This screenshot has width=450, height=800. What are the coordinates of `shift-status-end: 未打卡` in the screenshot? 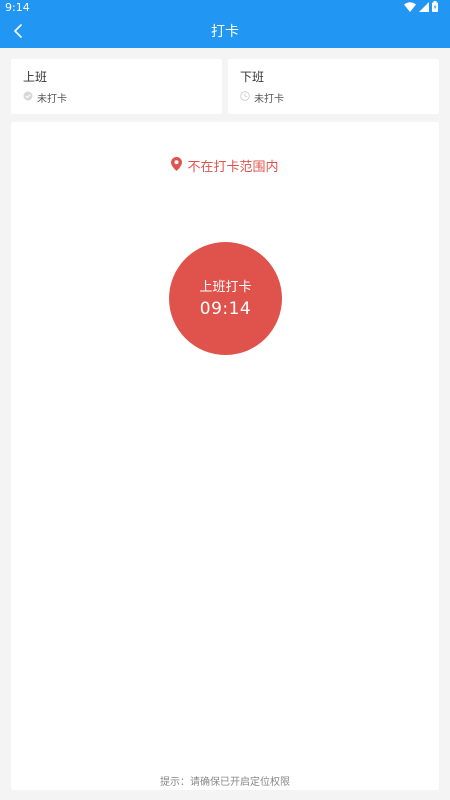 It's located at (262, 97).